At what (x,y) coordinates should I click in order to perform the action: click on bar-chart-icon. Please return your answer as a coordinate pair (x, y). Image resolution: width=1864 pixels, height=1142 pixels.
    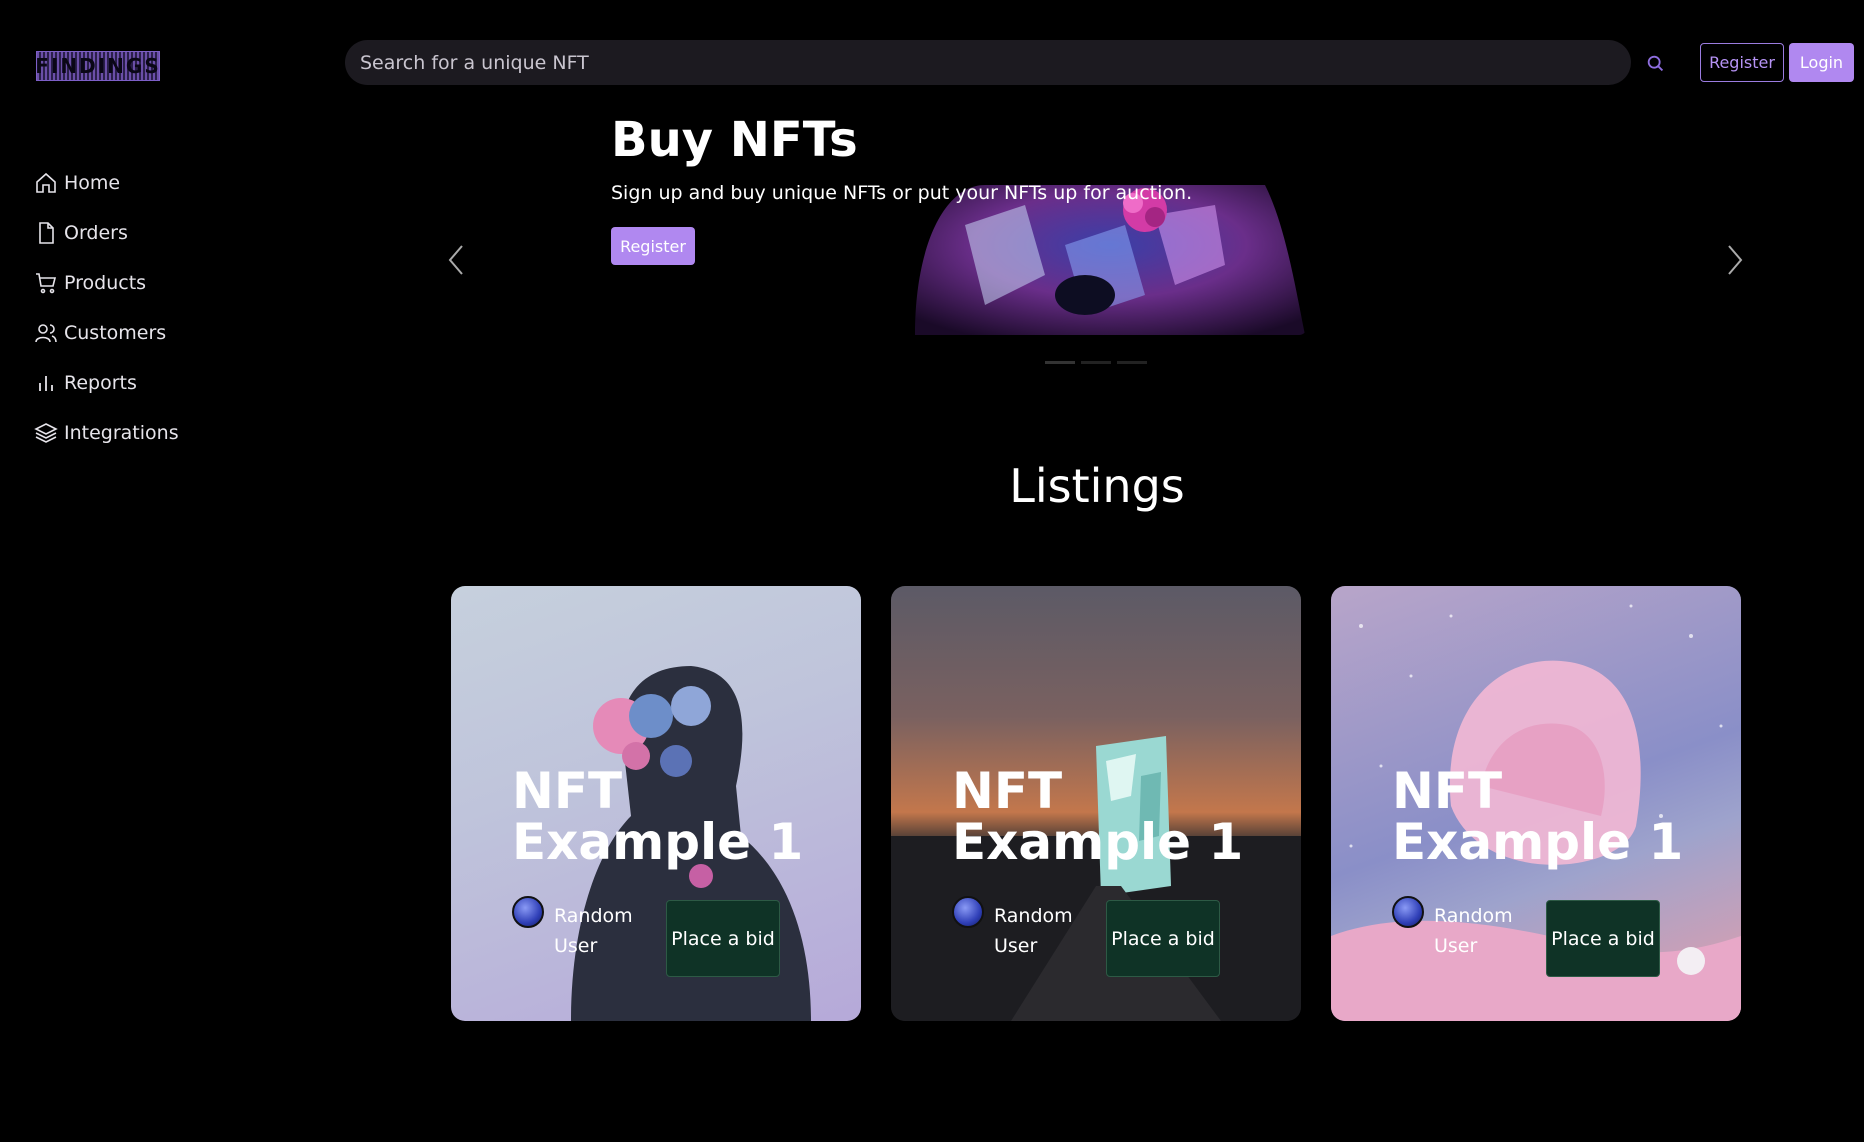
    Looking at the image, I should click on (46, 383).